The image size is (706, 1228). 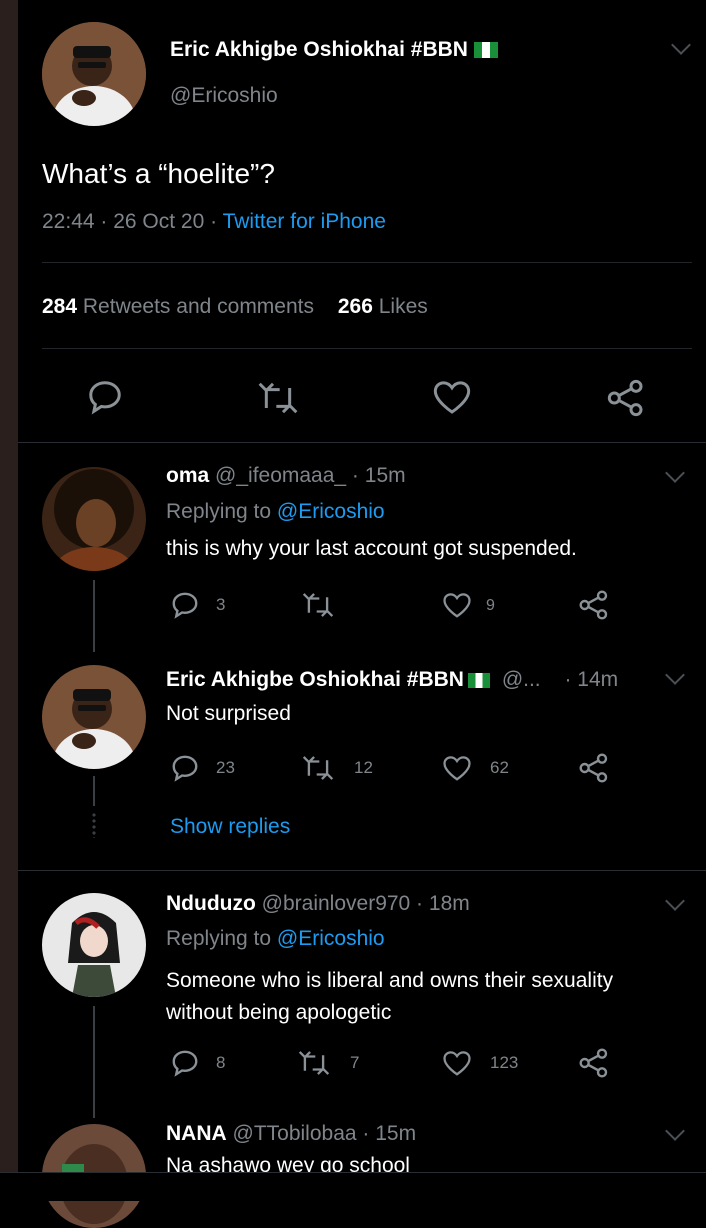 What do you see at coordinates (221, 604) in the screenshot?
I see `reply-count: 3` at bounding box center [221, 604].